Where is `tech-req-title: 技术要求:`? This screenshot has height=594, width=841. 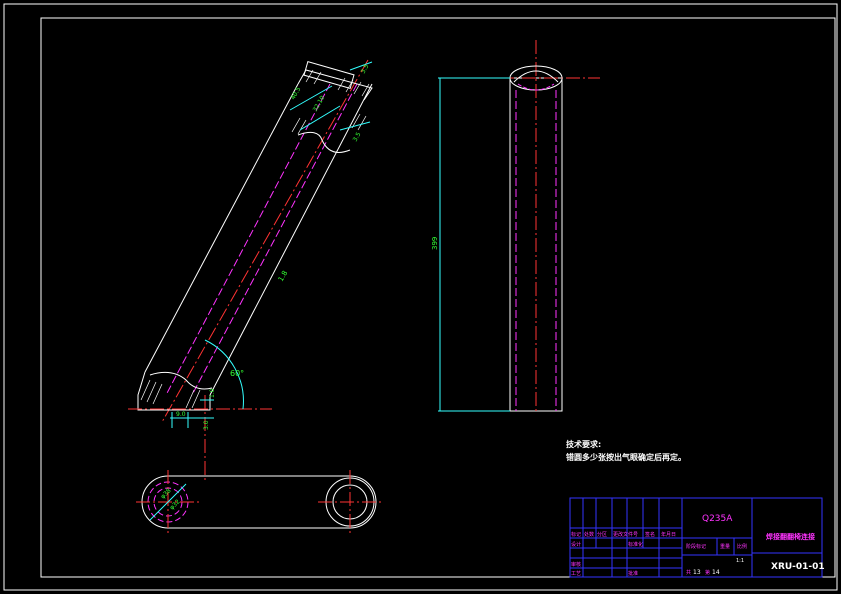 tech-req-title: 技术要求: is located at coordinates (583, 444).